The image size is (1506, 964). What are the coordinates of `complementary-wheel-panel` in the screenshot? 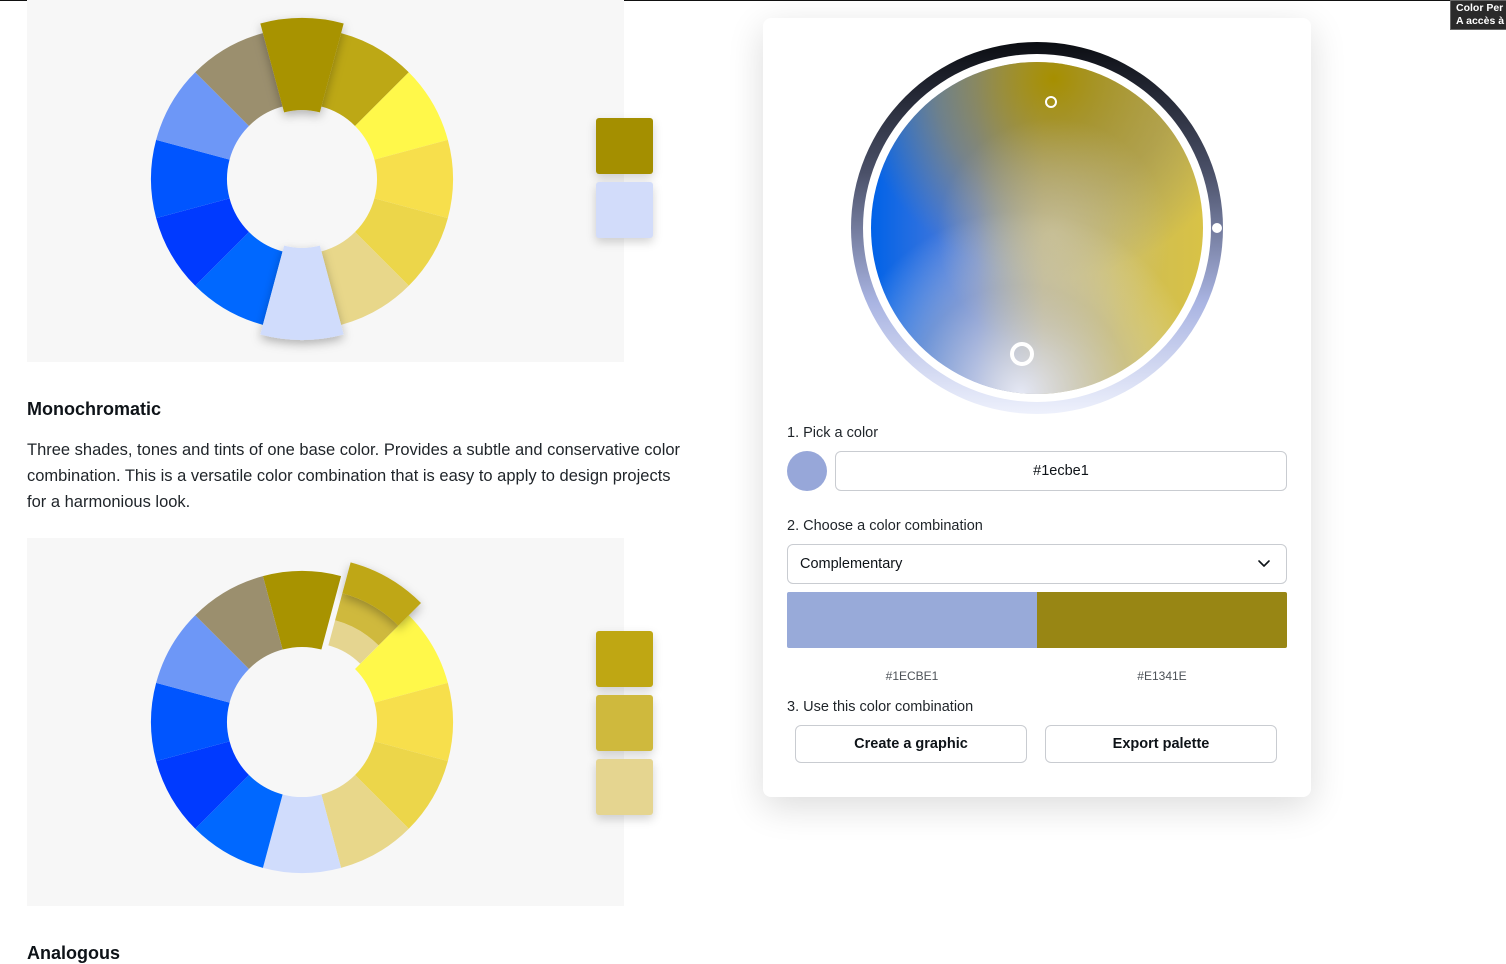 It's located at (325, 181).